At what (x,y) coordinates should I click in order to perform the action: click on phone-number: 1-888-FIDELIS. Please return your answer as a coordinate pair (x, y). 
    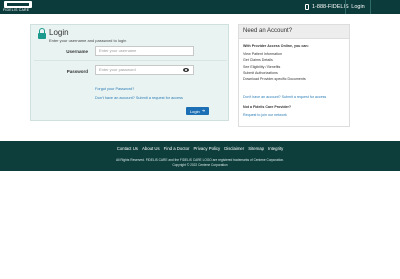
    Looking at the image, I should click on (330, 7).